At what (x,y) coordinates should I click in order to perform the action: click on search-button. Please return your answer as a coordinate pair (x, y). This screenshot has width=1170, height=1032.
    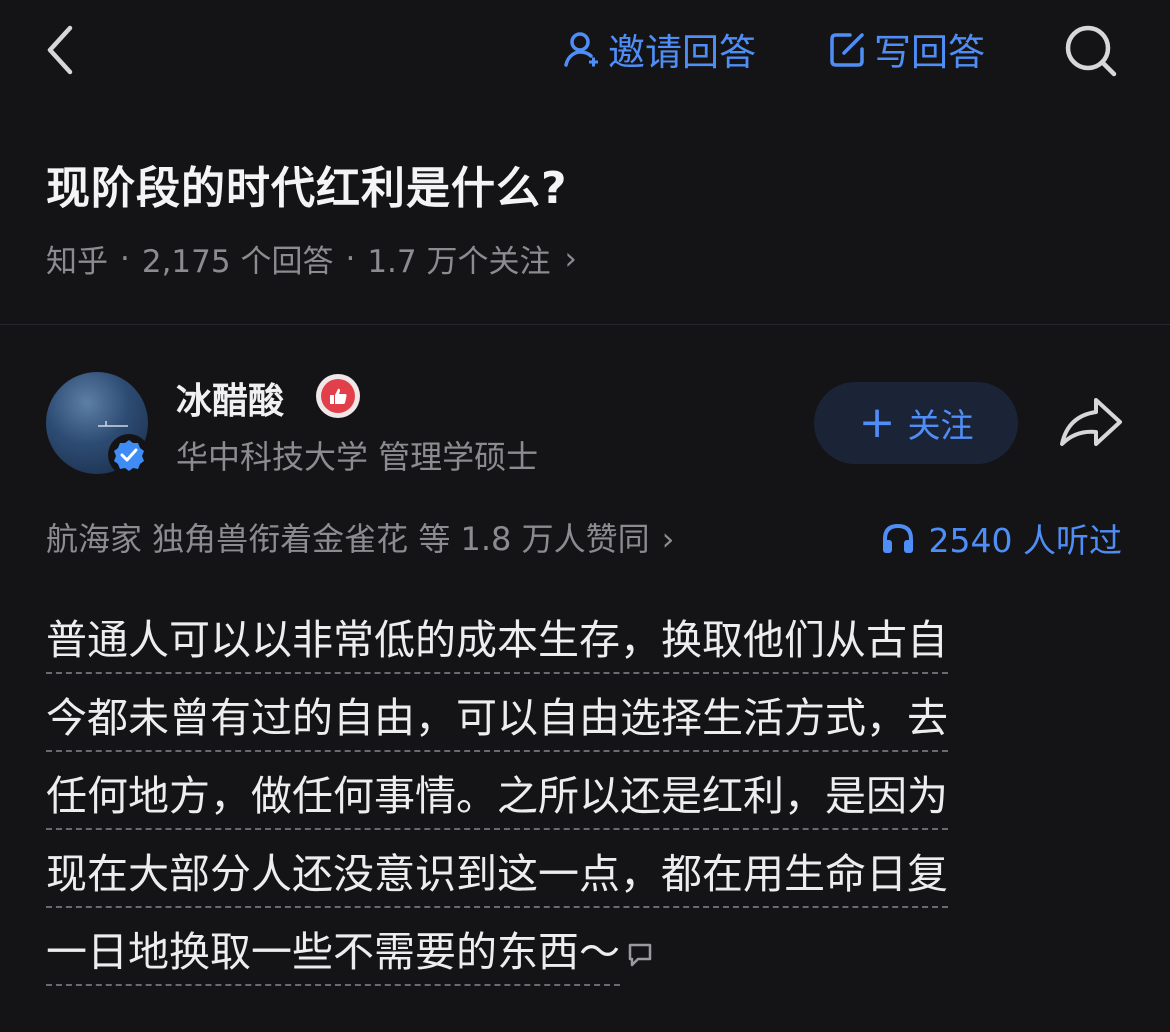
    Looking at the image, I should click on (1091, 51).